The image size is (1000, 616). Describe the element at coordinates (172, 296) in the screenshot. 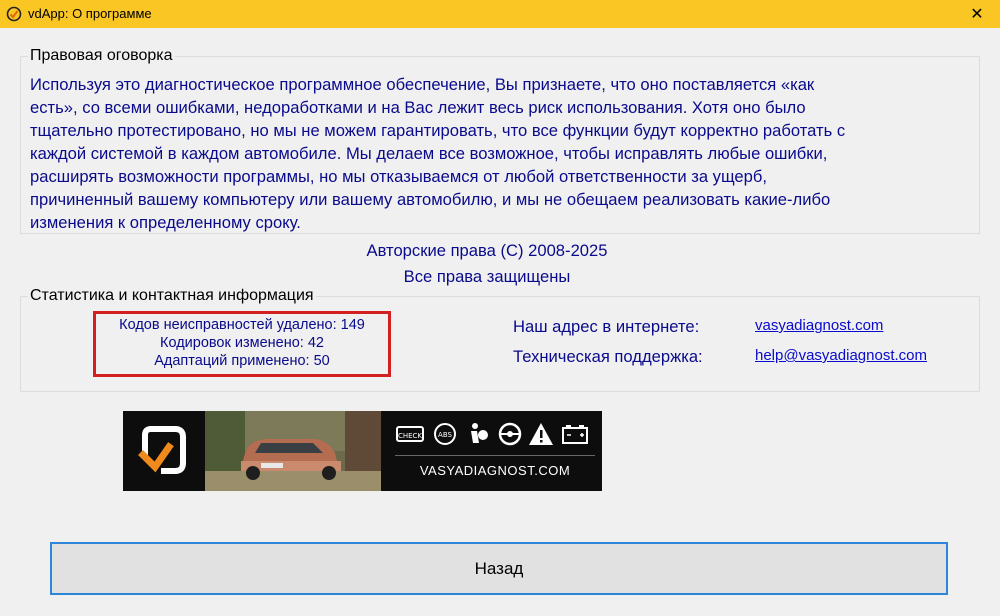

I see `stats-heading: Статистика и контактная информация` at that location.